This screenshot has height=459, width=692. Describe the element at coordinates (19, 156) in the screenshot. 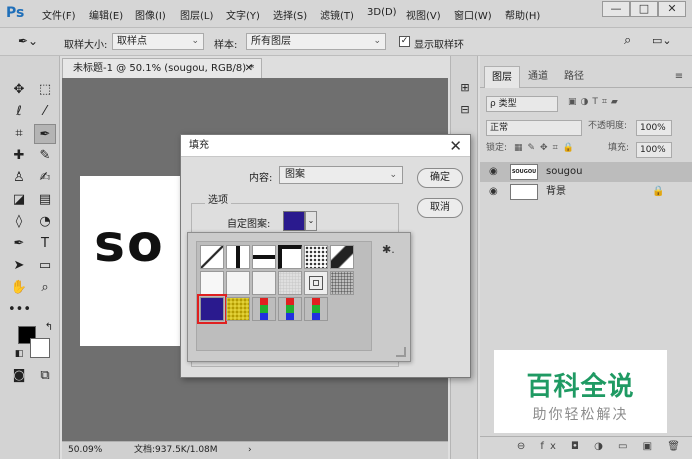

I see `healing-tool-icon: ✚` at that location.